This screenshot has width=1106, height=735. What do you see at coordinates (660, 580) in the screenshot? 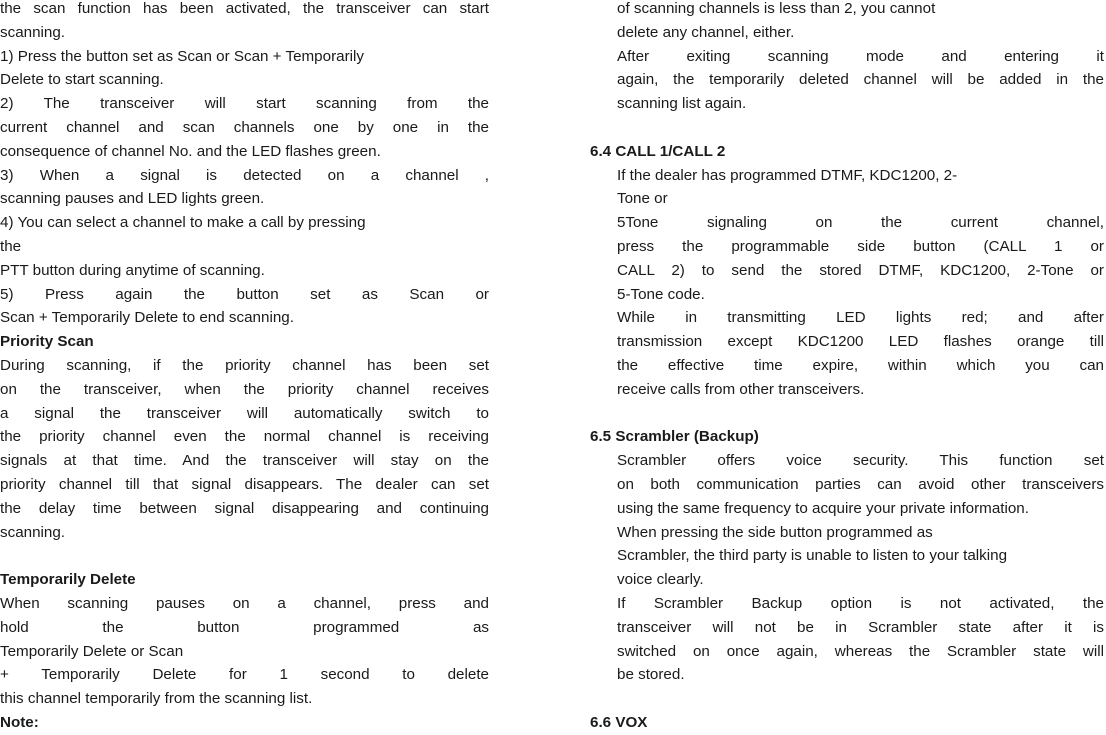
I see `text-line: voice clearly.` at bounding box center [660, 580].